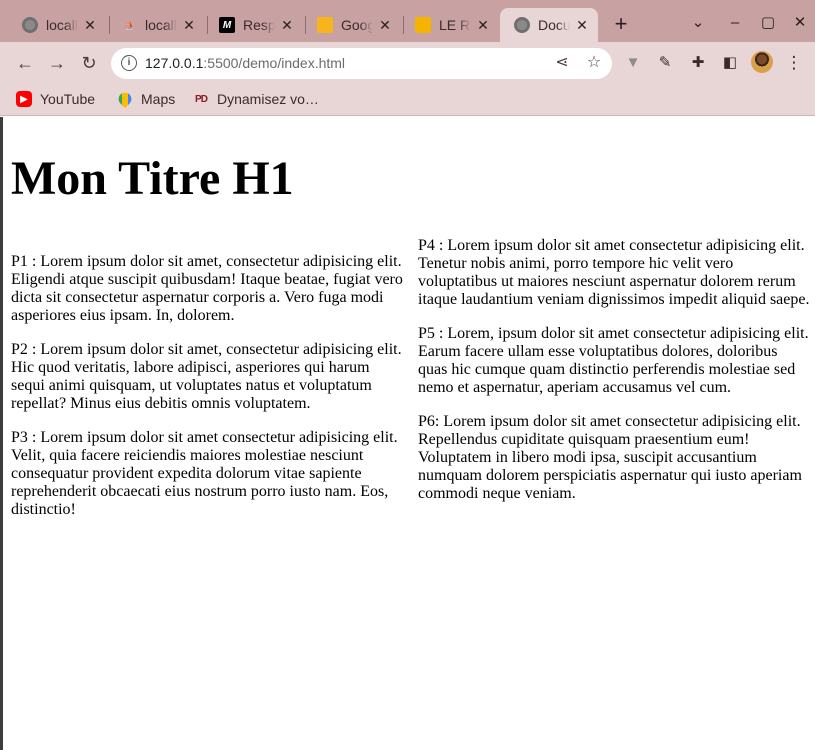 The image size is (815, 750). What do you see at coordinates (361, 63) in the screenshot?
I see `address-bar: i 127.0.0.1:5500/demo/index.html ⋖ ☆` at bounding box center [361, 63].